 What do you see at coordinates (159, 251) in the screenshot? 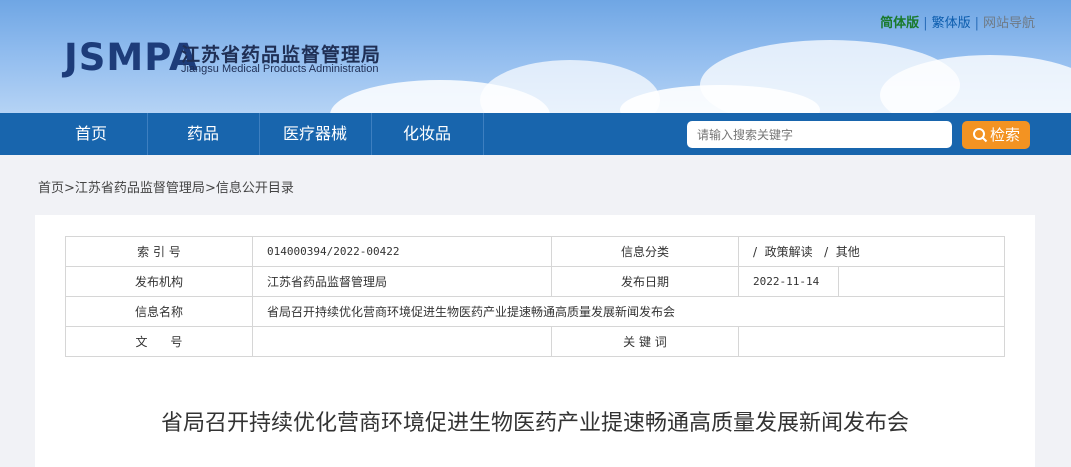
I see `index-label: 索 引 号` at bounding box center [159, 251].